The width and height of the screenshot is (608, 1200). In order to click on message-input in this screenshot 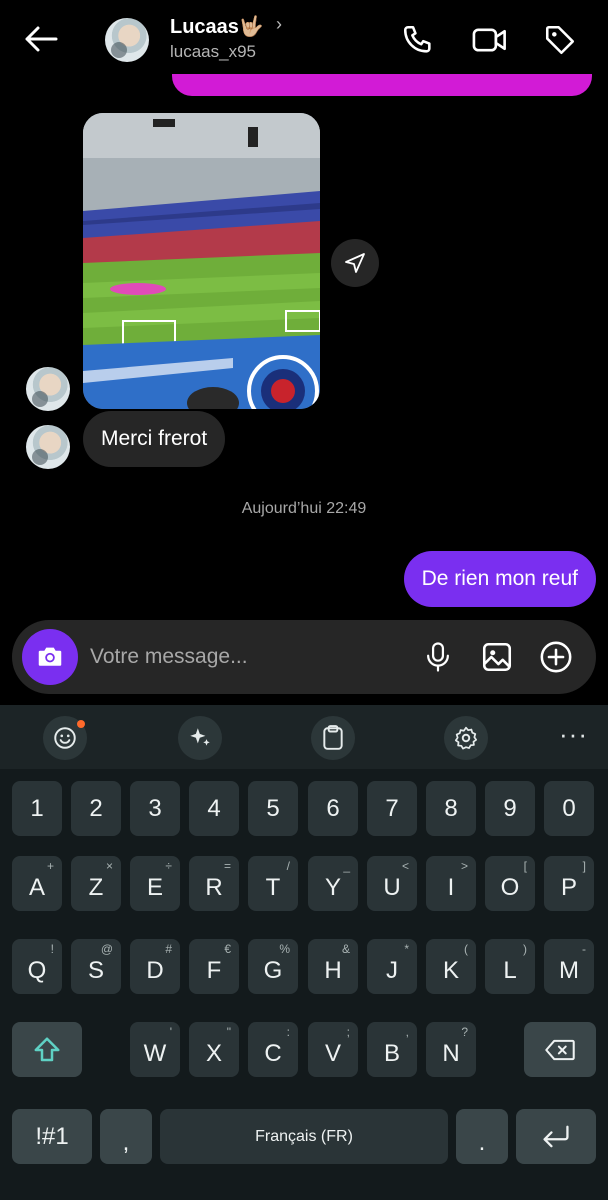, I will do `click(250, 657)`.